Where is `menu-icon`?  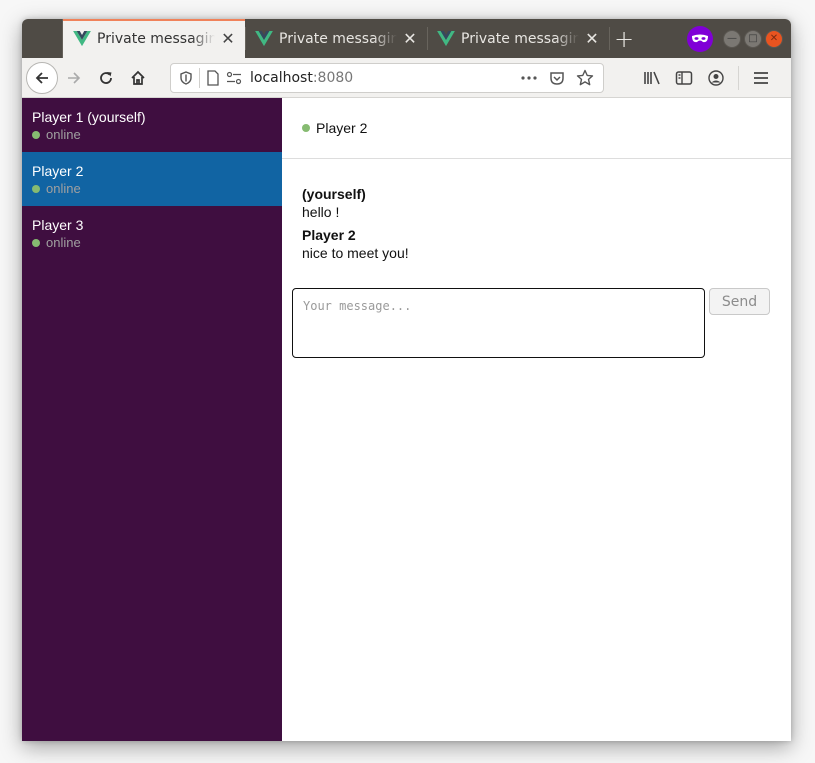 menu-icon is located at coordinates (761, 77).